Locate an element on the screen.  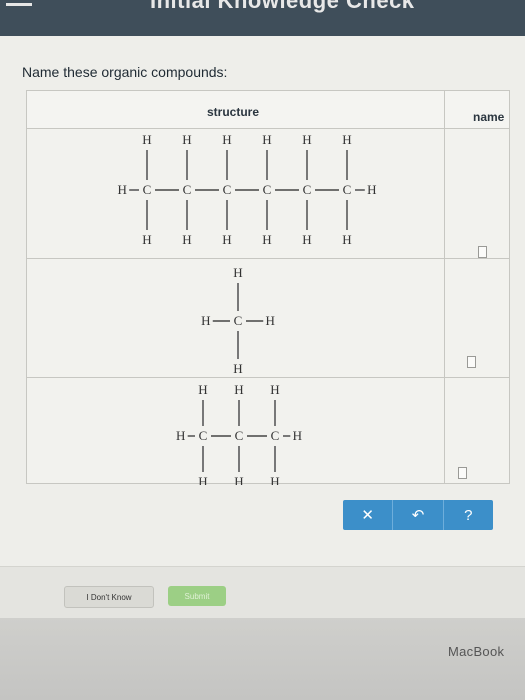
undo-button: ↶ is located at coordinates (417, 515).